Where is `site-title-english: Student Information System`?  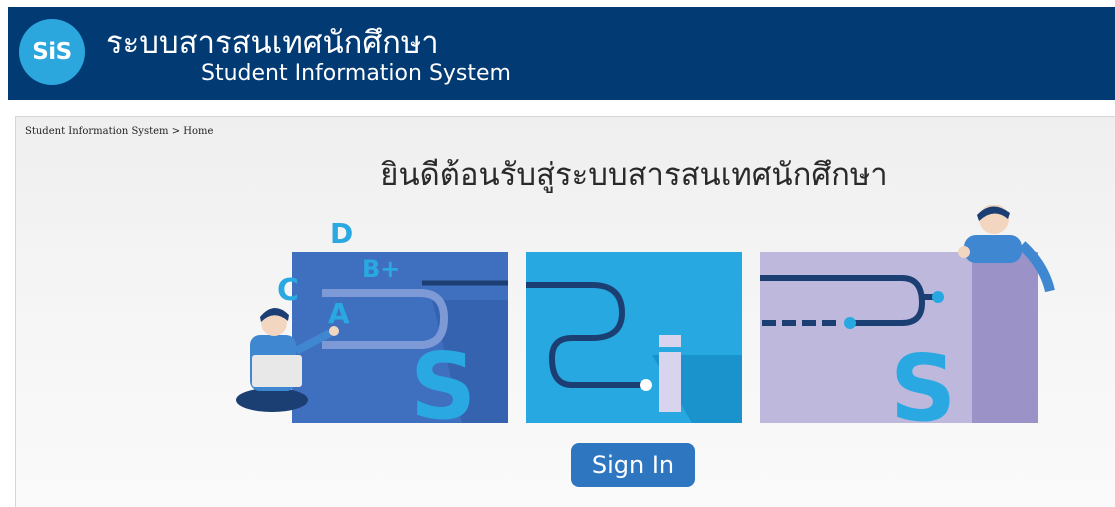 site-title-english: Student Information System is located at coordinates (356, 73).